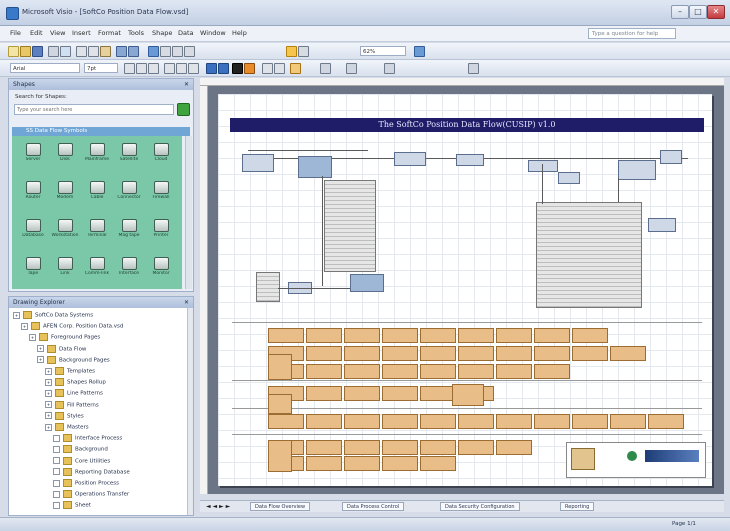  Describe the element at coordinates (680, 12) in the screenshot. I see `minimize-button: –` at that location.